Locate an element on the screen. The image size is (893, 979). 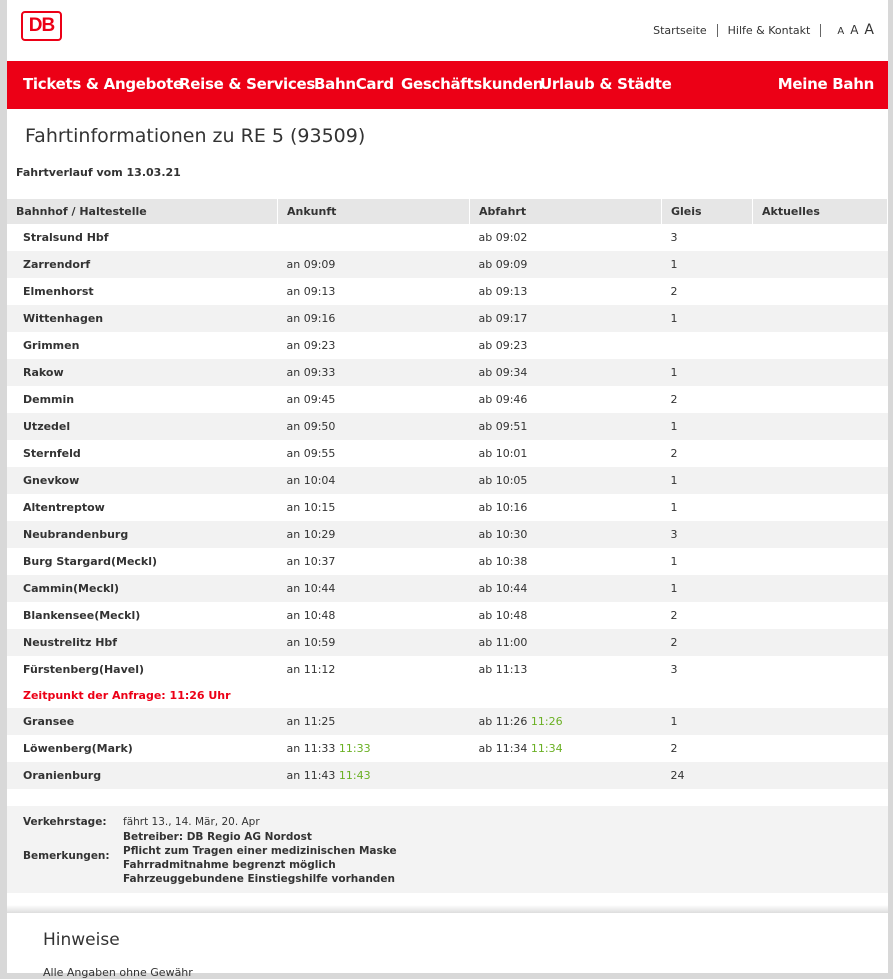
table-row: Burg Stargard(Meckl) an 10:37 ab 10:38 1 is located at coordinates (447, 561).